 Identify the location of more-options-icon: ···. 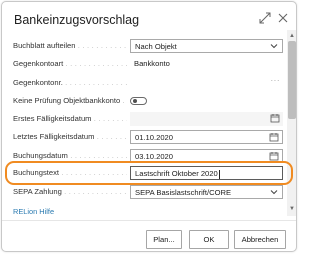
(276, 80).